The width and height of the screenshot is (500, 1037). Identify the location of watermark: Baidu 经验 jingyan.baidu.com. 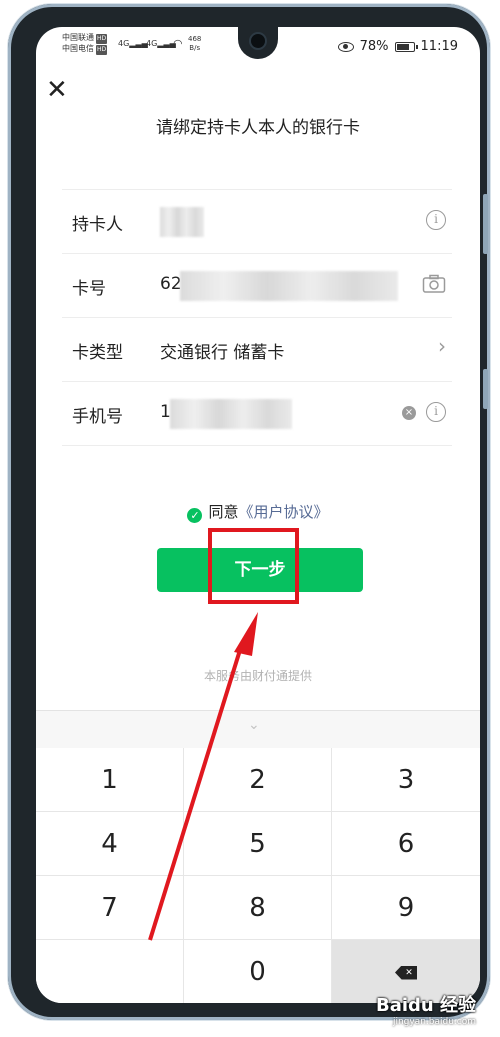
(426, 1009).